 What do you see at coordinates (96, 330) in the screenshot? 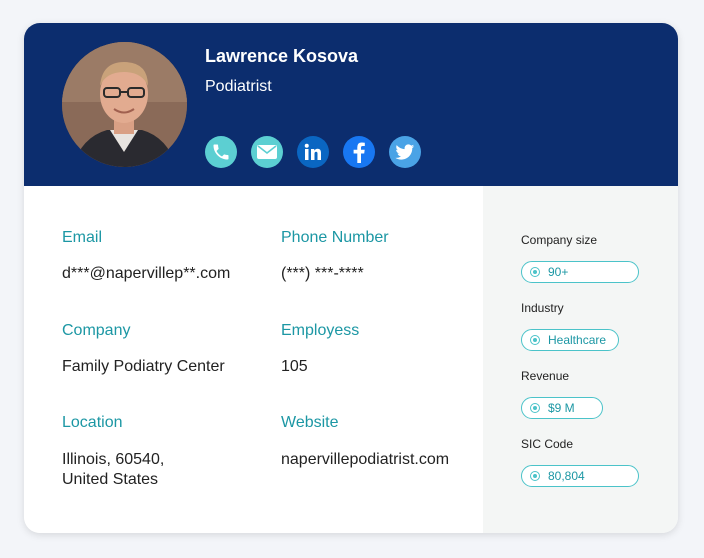
I see `company-label: Company` at bounding box center [96, 330].